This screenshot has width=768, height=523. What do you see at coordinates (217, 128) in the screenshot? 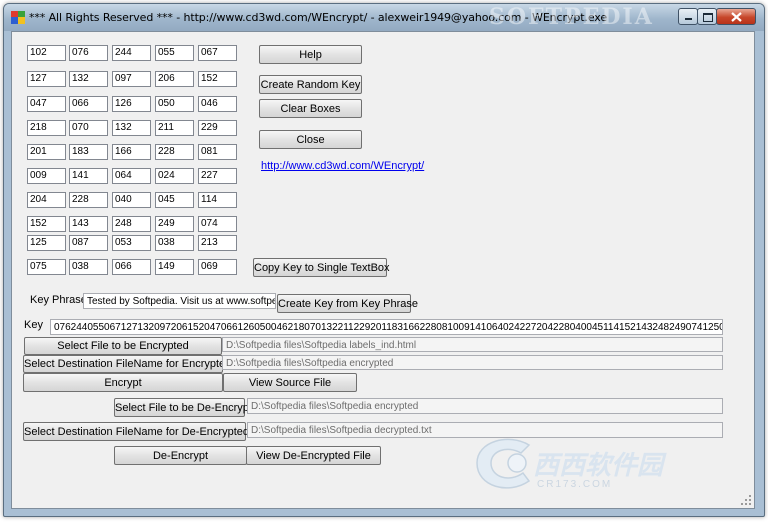
I see `key-box: 229` at bounding box center [217, 128].